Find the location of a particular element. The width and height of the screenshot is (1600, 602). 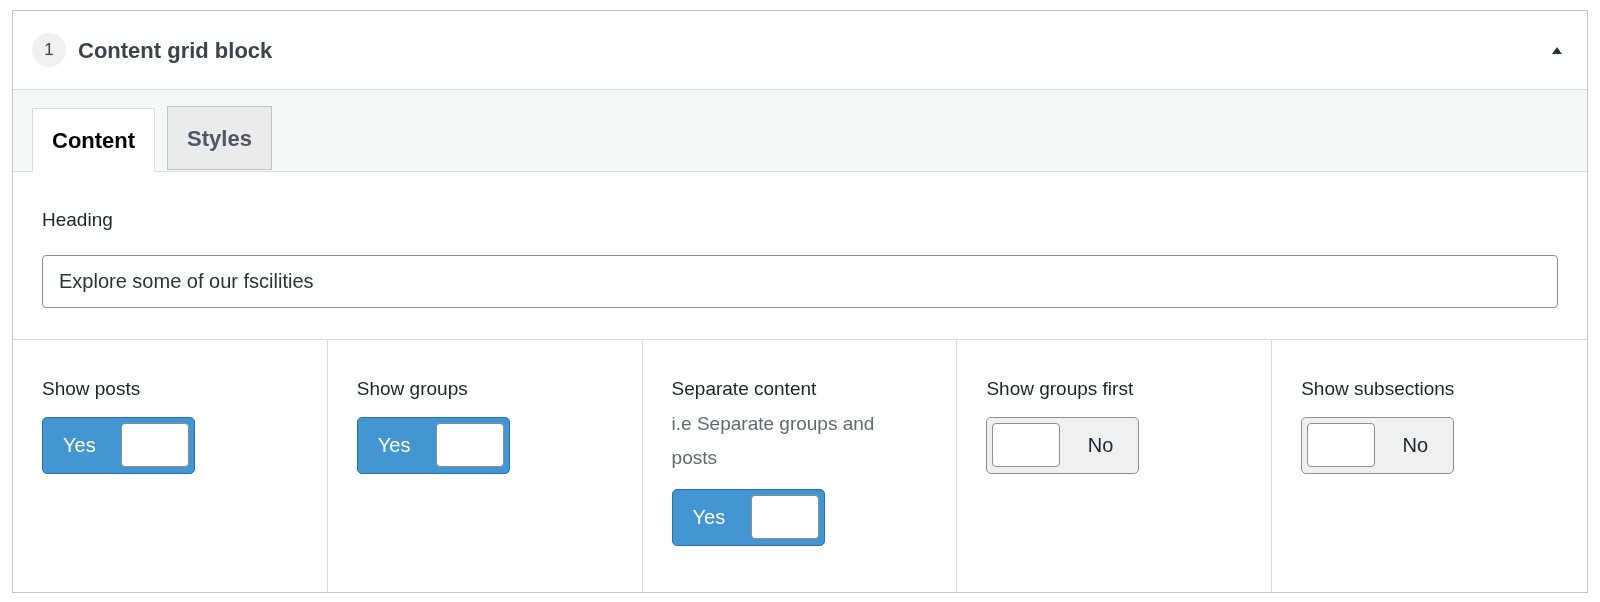

field-label: Separate content is located at coordinates (744, 388).